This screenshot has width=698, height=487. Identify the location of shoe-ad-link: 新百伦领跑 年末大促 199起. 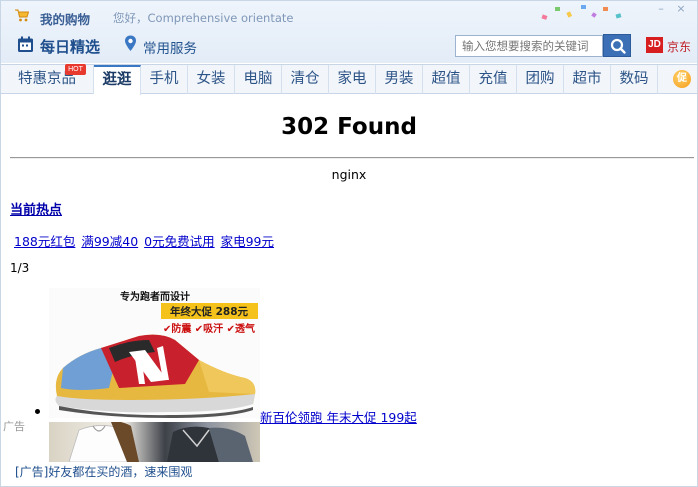
(338, 416).